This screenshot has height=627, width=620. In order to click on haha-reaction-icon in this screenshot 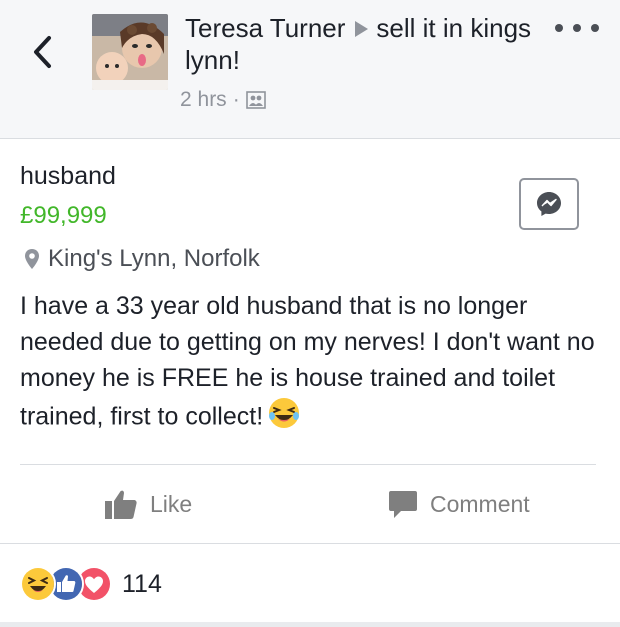, I will do `click(38, 584)`.